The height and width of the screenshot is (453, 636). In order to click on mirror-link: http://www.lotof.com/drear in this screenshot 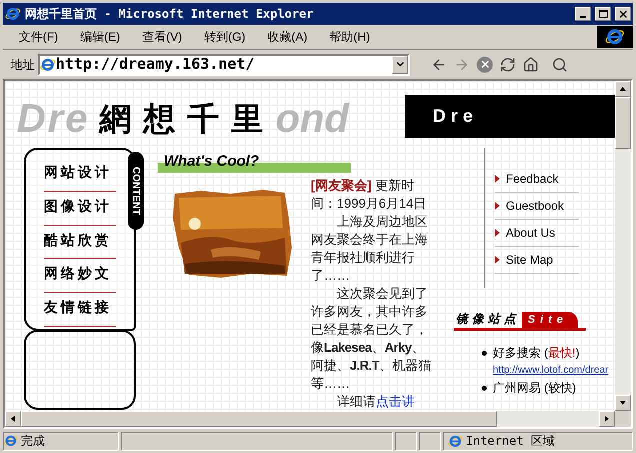, I will do `click(554, 370)`.